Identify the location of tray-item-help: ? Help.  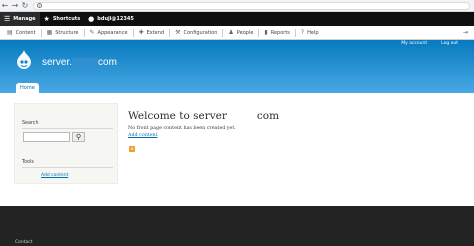
(310, 33).